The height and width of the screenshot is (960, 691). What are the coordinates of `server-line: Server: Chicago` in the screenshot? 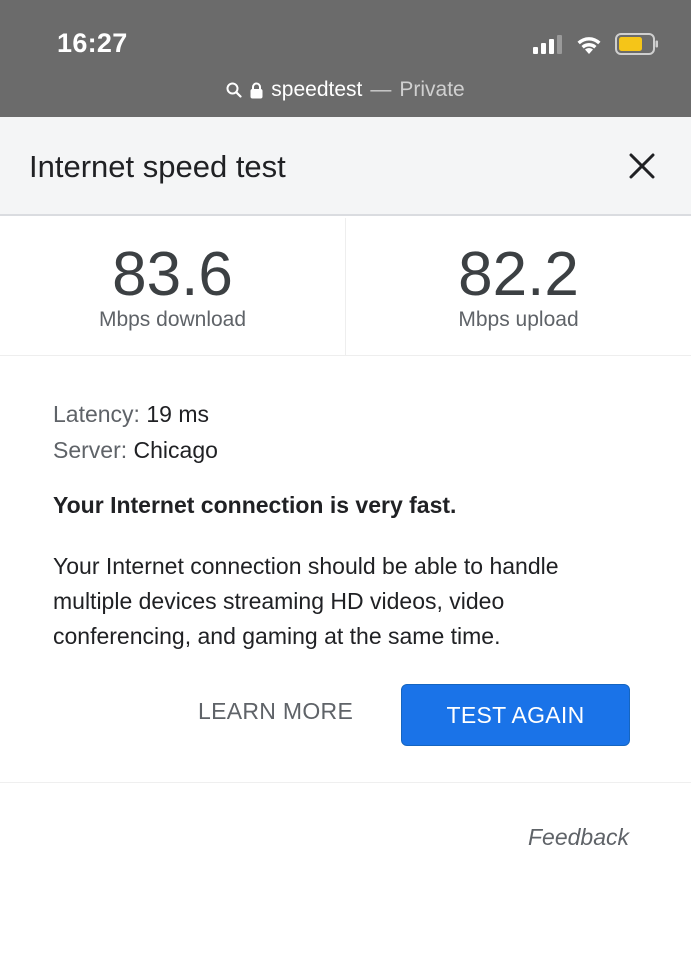 It's located at (348, 450).